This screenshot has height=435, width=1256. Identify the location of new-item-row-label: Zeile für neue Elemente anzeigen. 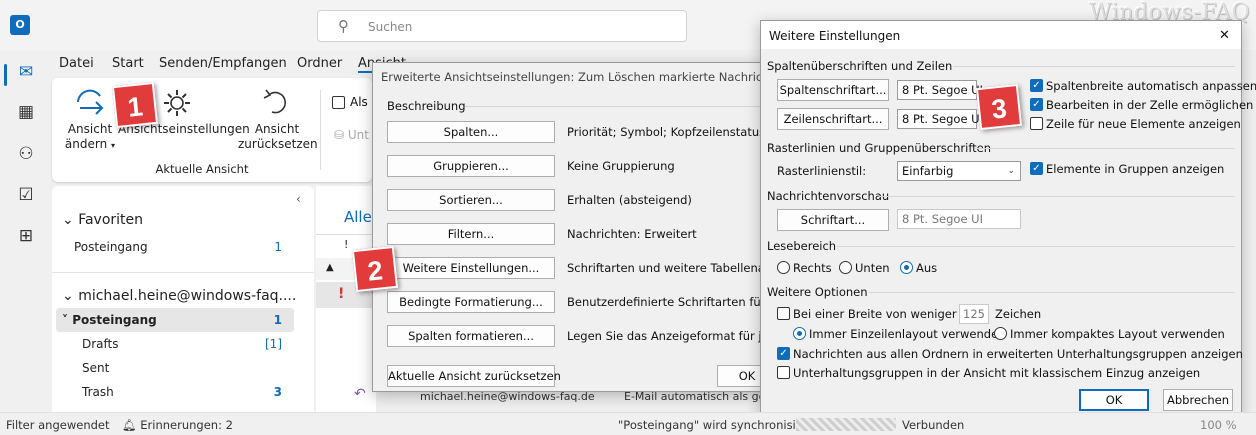
(1143, 124).